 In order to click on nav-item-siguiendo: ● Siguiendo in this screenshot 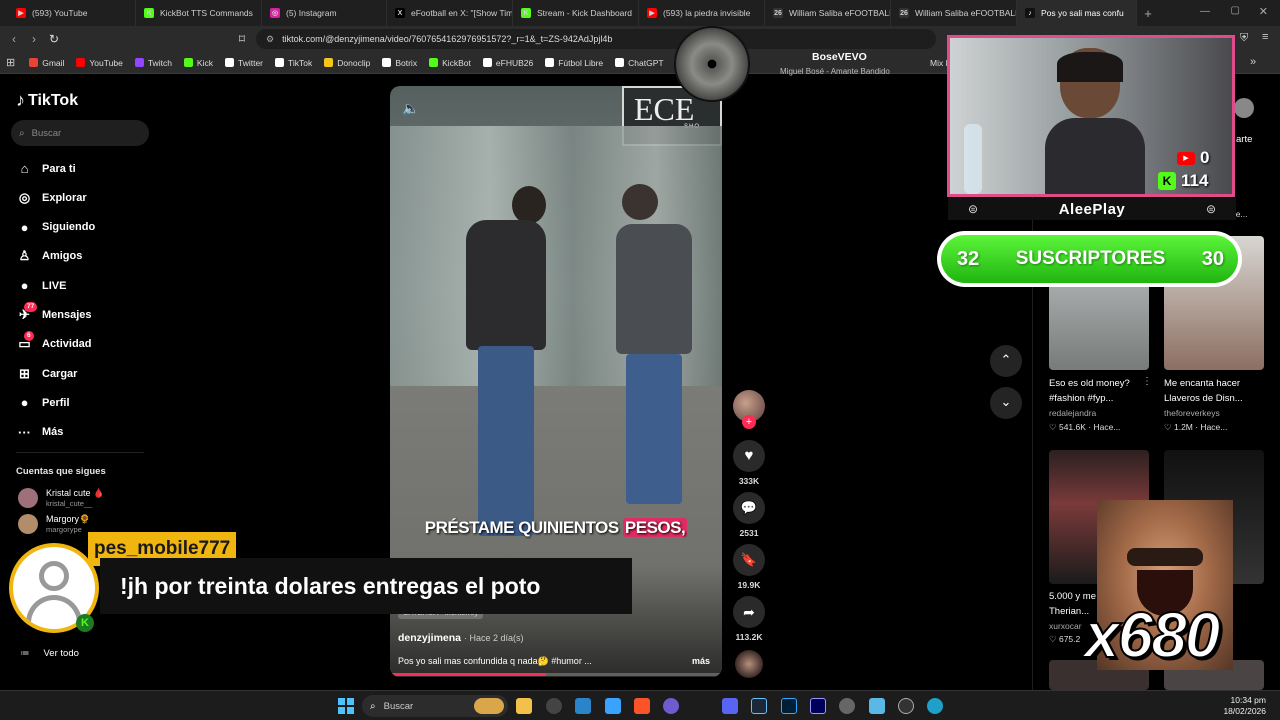, I will do `click(56, 227)`.